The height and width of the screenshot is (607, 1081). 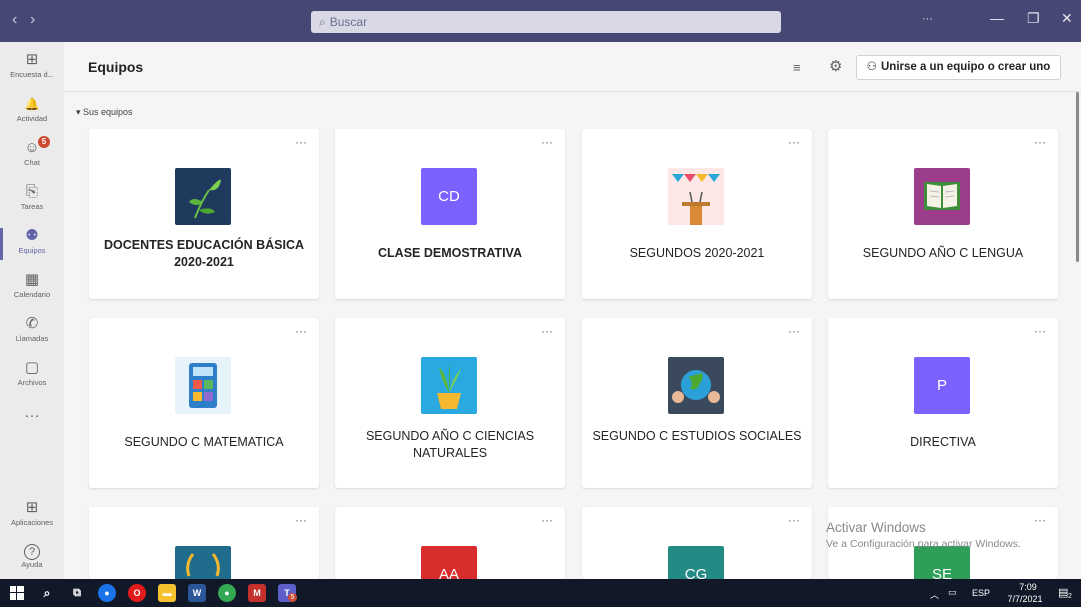 What do you see at coordinates (697, 403) in the screenshot?
I see `team-card: ··· SEGUNDO C ESTUDIOS SOCIALES` at bounding box center [697, 403].